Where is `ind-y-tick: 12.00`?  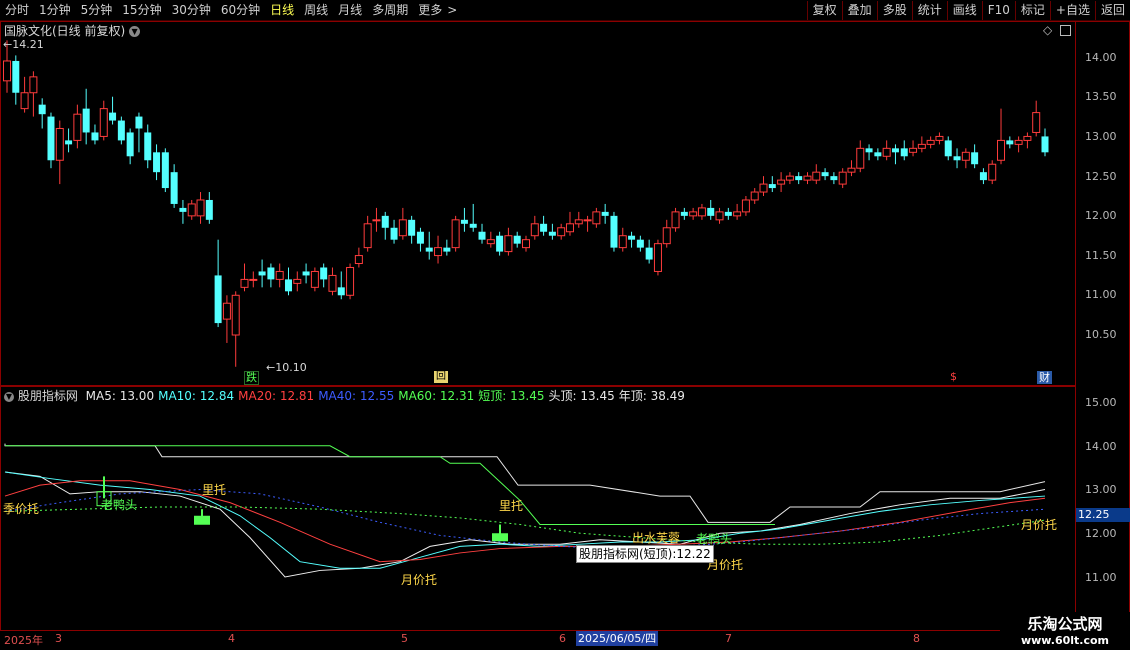
ind-y-tick: 12.00 is located at coordinates (1101, 533).